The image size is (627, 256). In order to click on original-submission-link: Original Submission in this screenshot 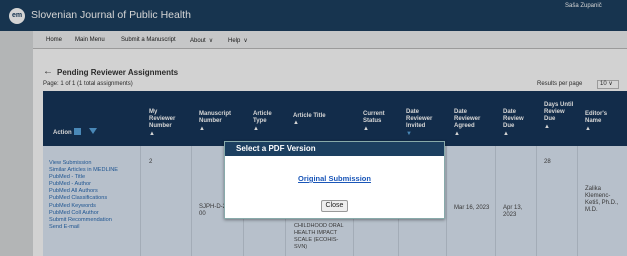, I will do `click(334, 178)`.